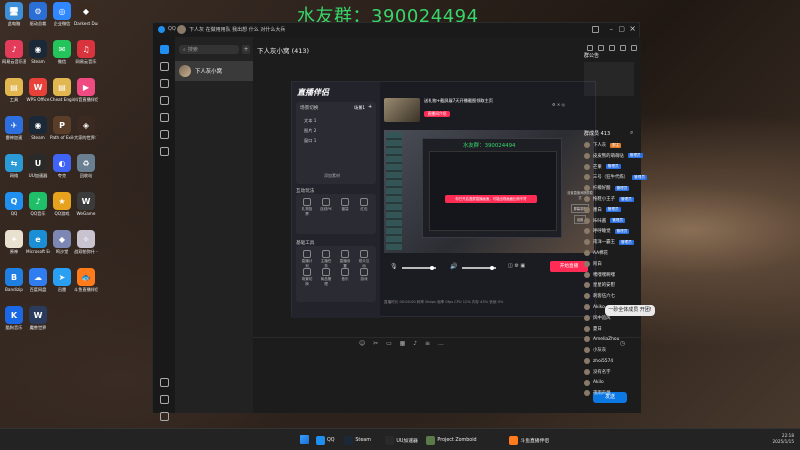  I want to click on desktop-icon: ♫ 网易云音乐, so click(86, 52).